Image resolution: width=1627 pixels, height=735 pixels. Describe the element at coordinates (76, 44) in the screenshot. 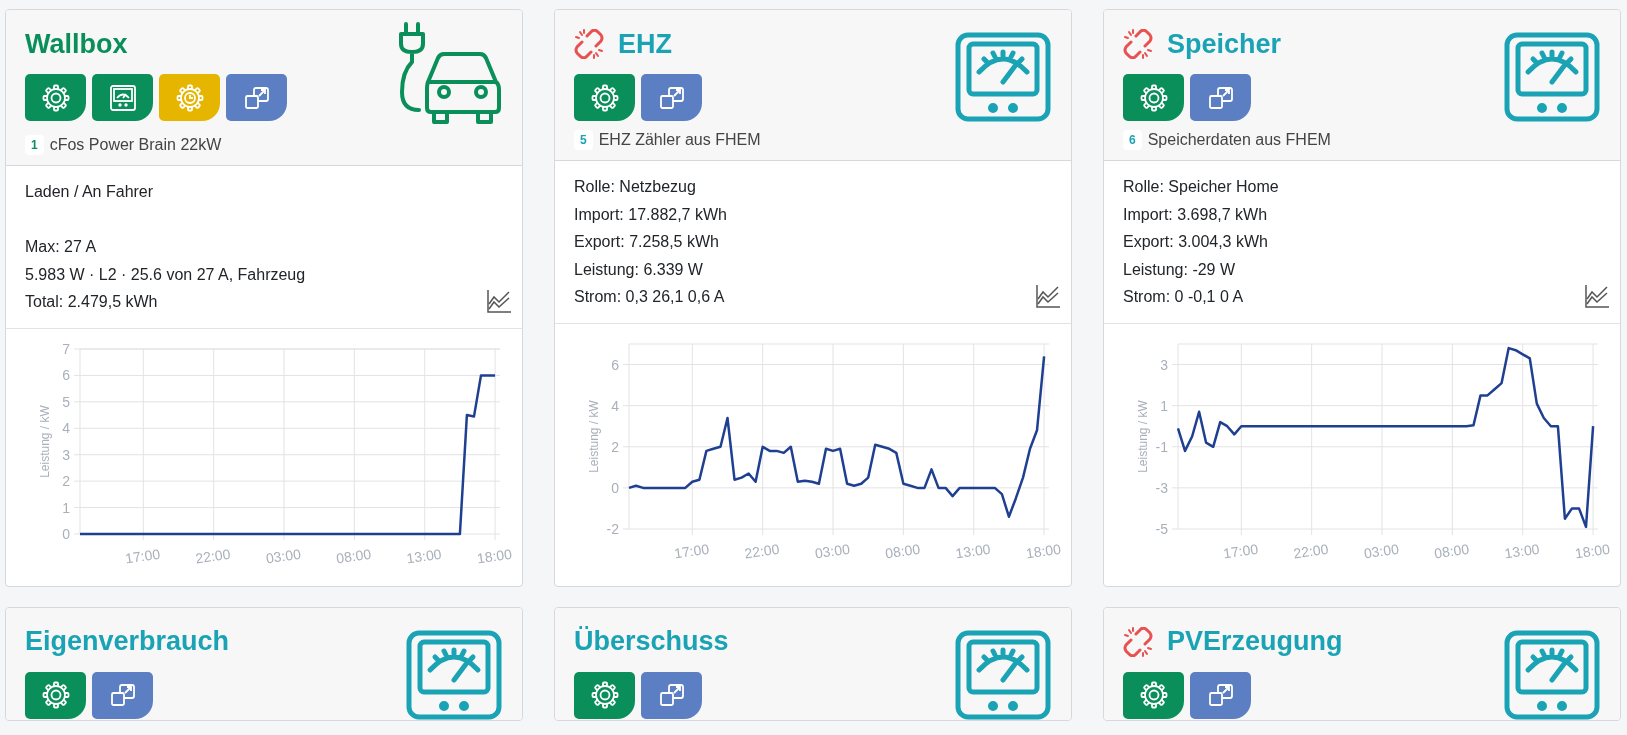

I see `card-title: Wallbox` at that location.